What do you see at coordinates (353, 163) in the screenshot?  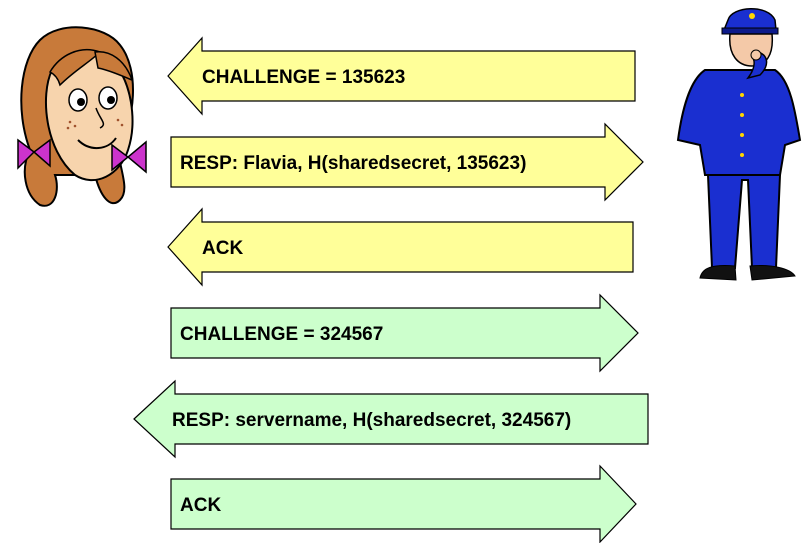 I see `message-label: RESP: Flavia, H(sharedsecret, 135623)` at bounding box center [353, 163].